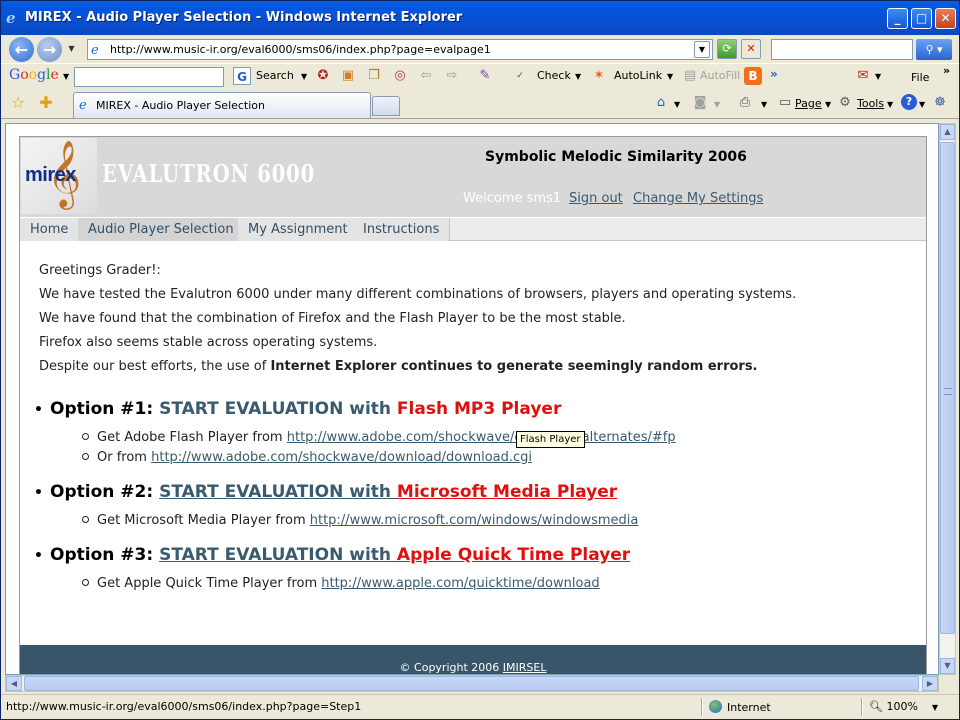 Image resolution: width=960 pixels, height=720 pixels. What do you see at coordinates (845, 103) in the screenshot?
I see `tools-gear-icon: ⚙` at bounding box center [845, 103].